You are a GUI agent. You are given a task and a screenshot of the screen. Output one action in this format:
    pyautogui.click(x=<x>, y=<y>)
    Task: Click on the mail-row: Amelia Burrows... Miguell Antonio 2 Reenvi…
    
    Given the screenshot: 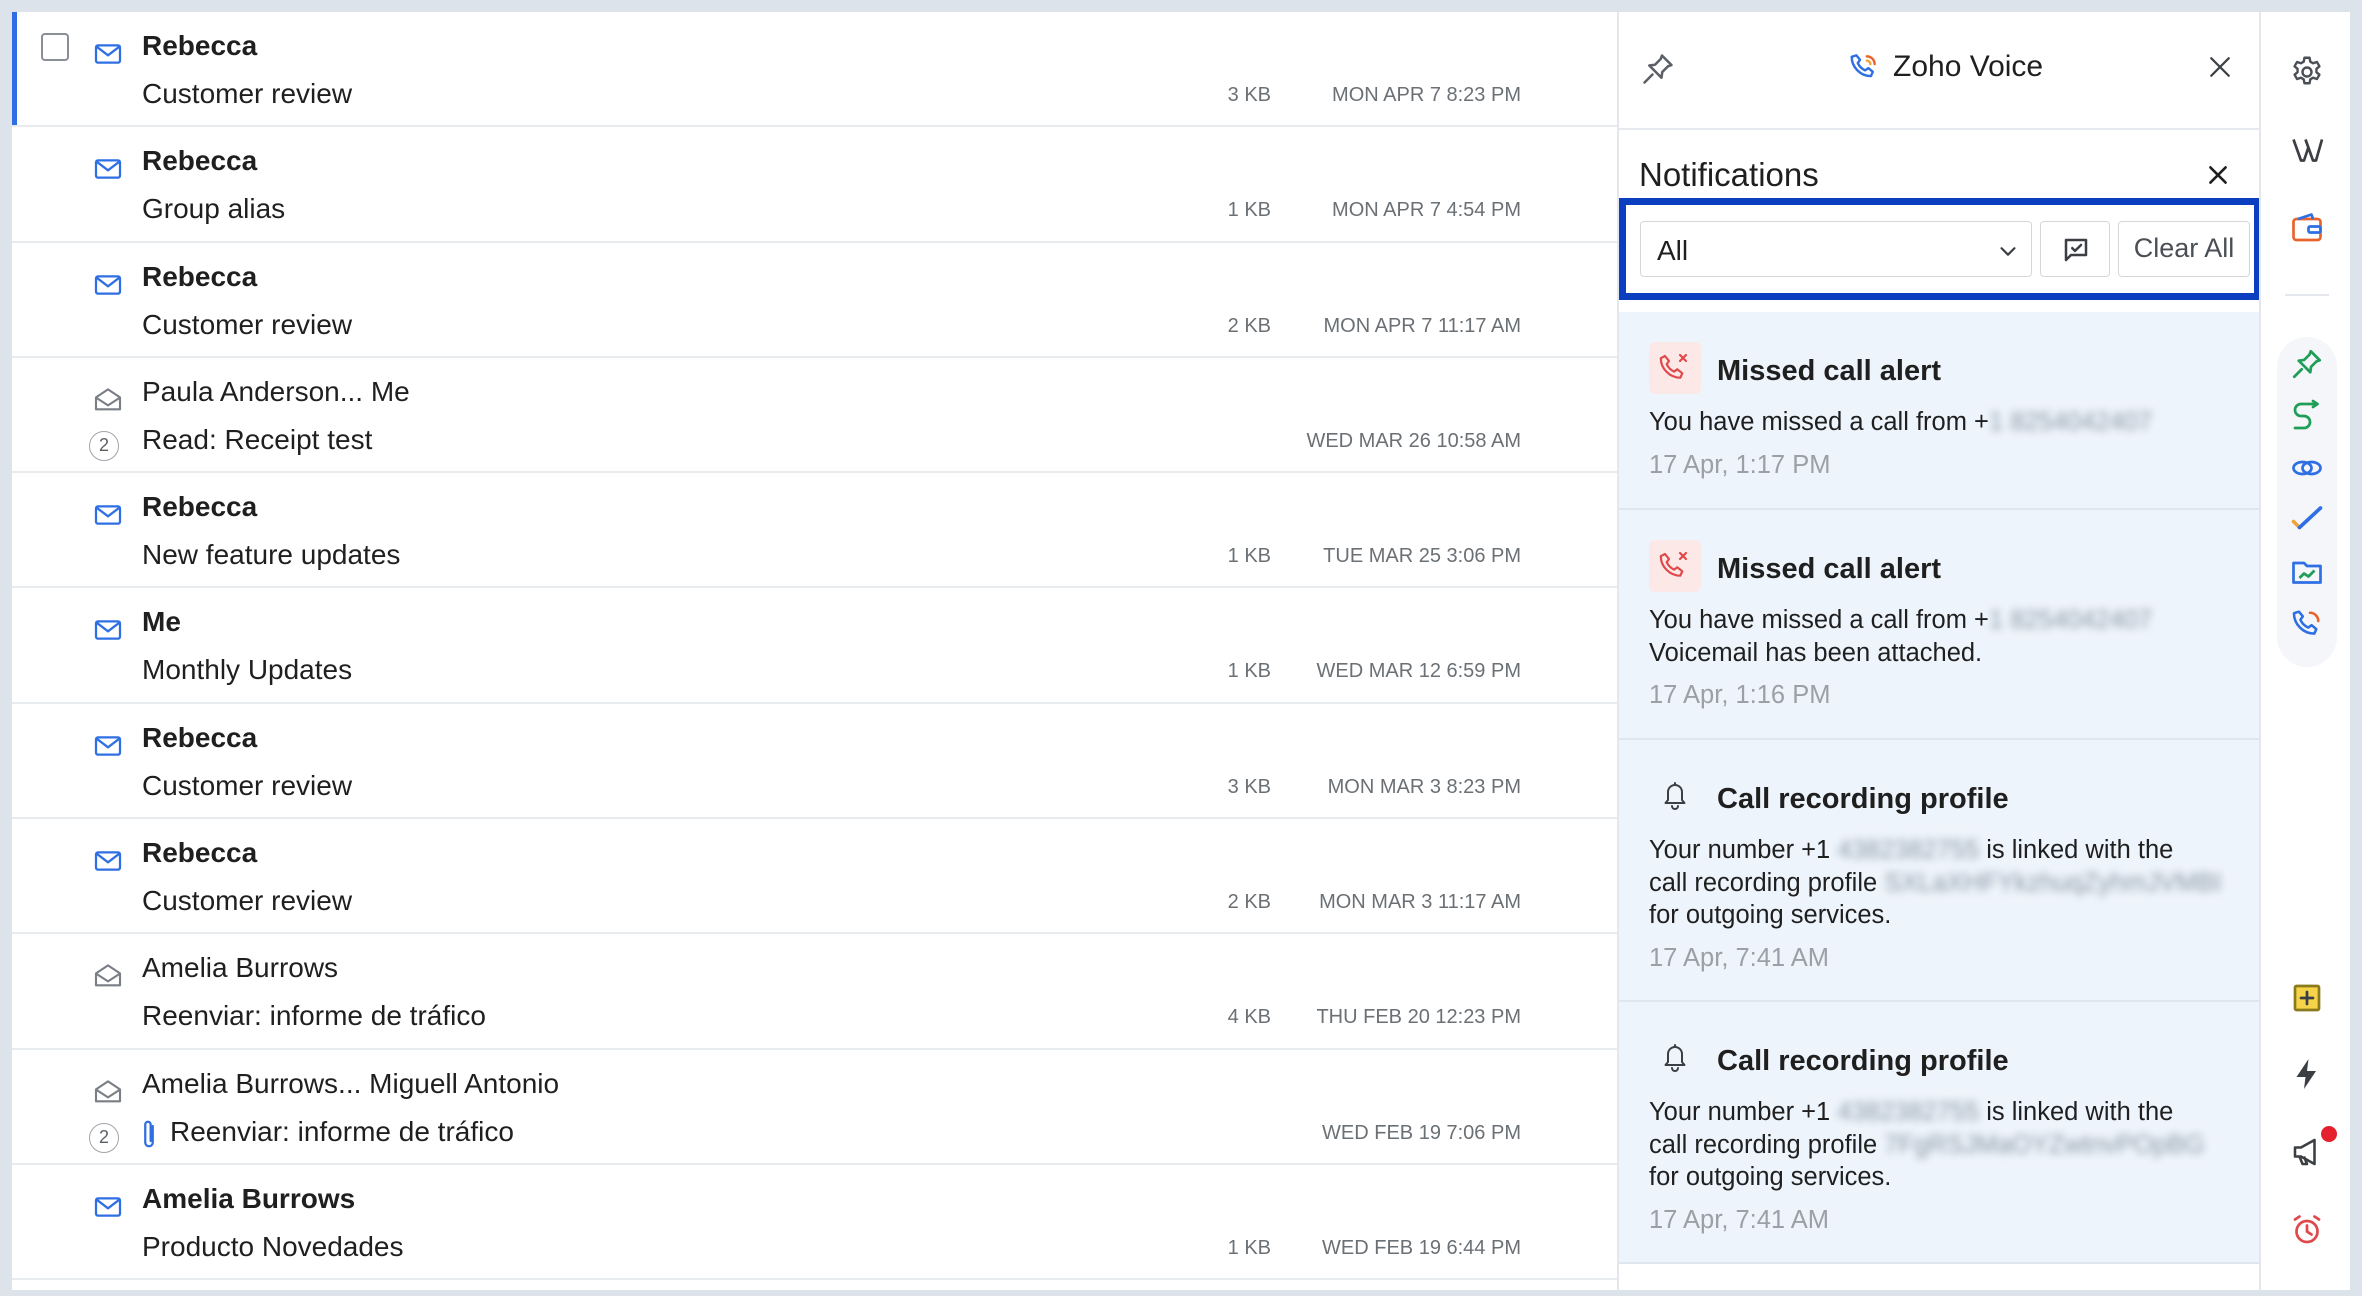 What is the action you would take?
    pyautogui.click(x=814, y=1107)
    